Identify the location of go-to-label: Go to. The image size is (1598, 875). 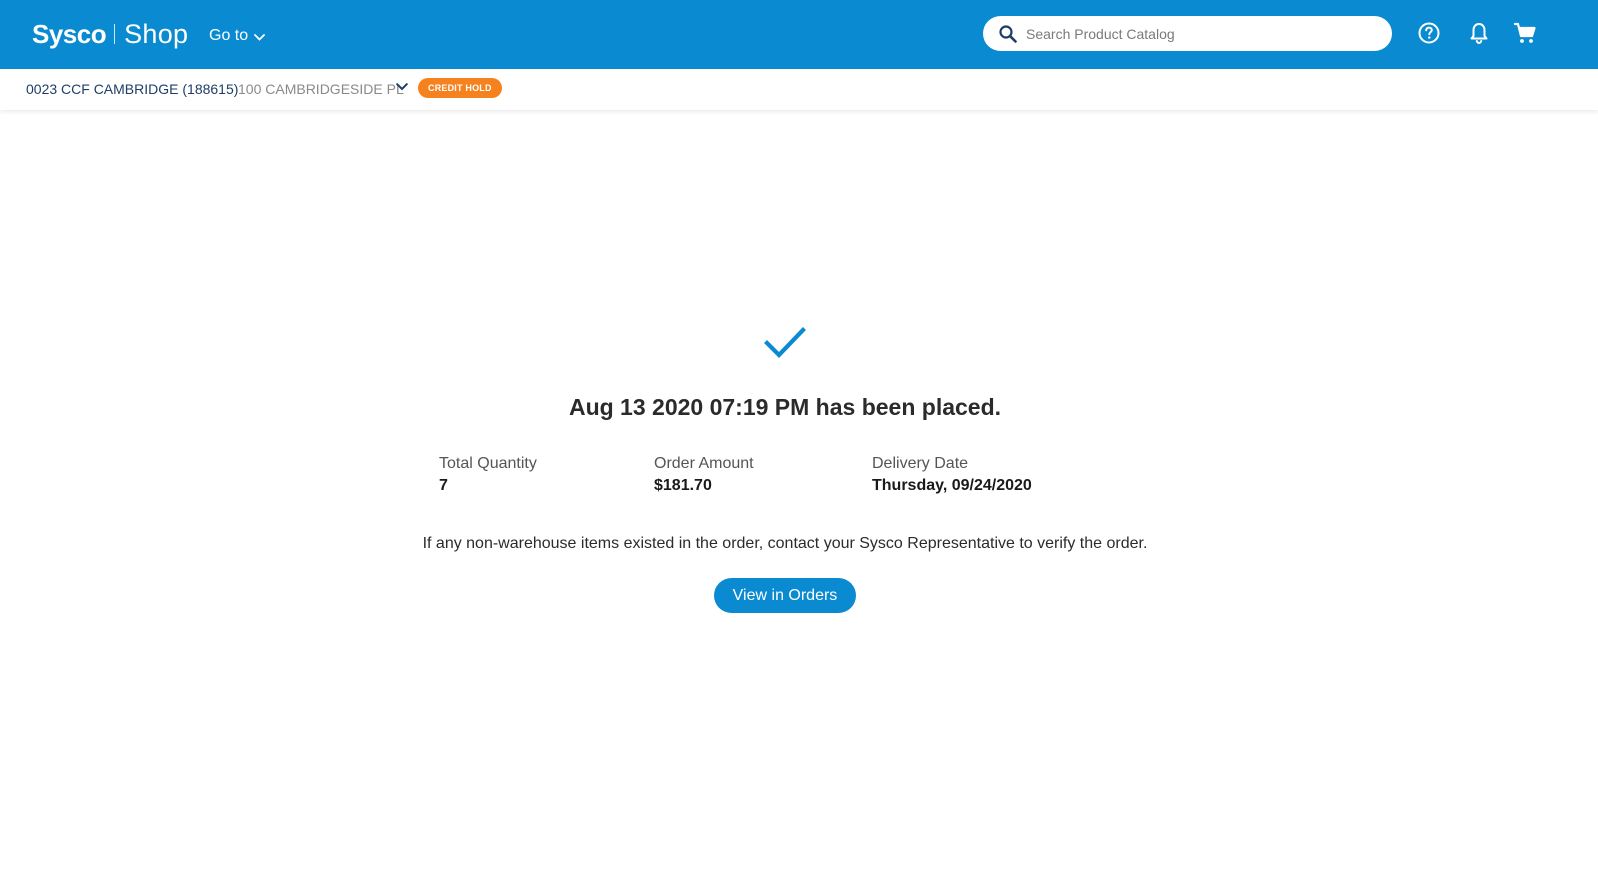
(229, 35).